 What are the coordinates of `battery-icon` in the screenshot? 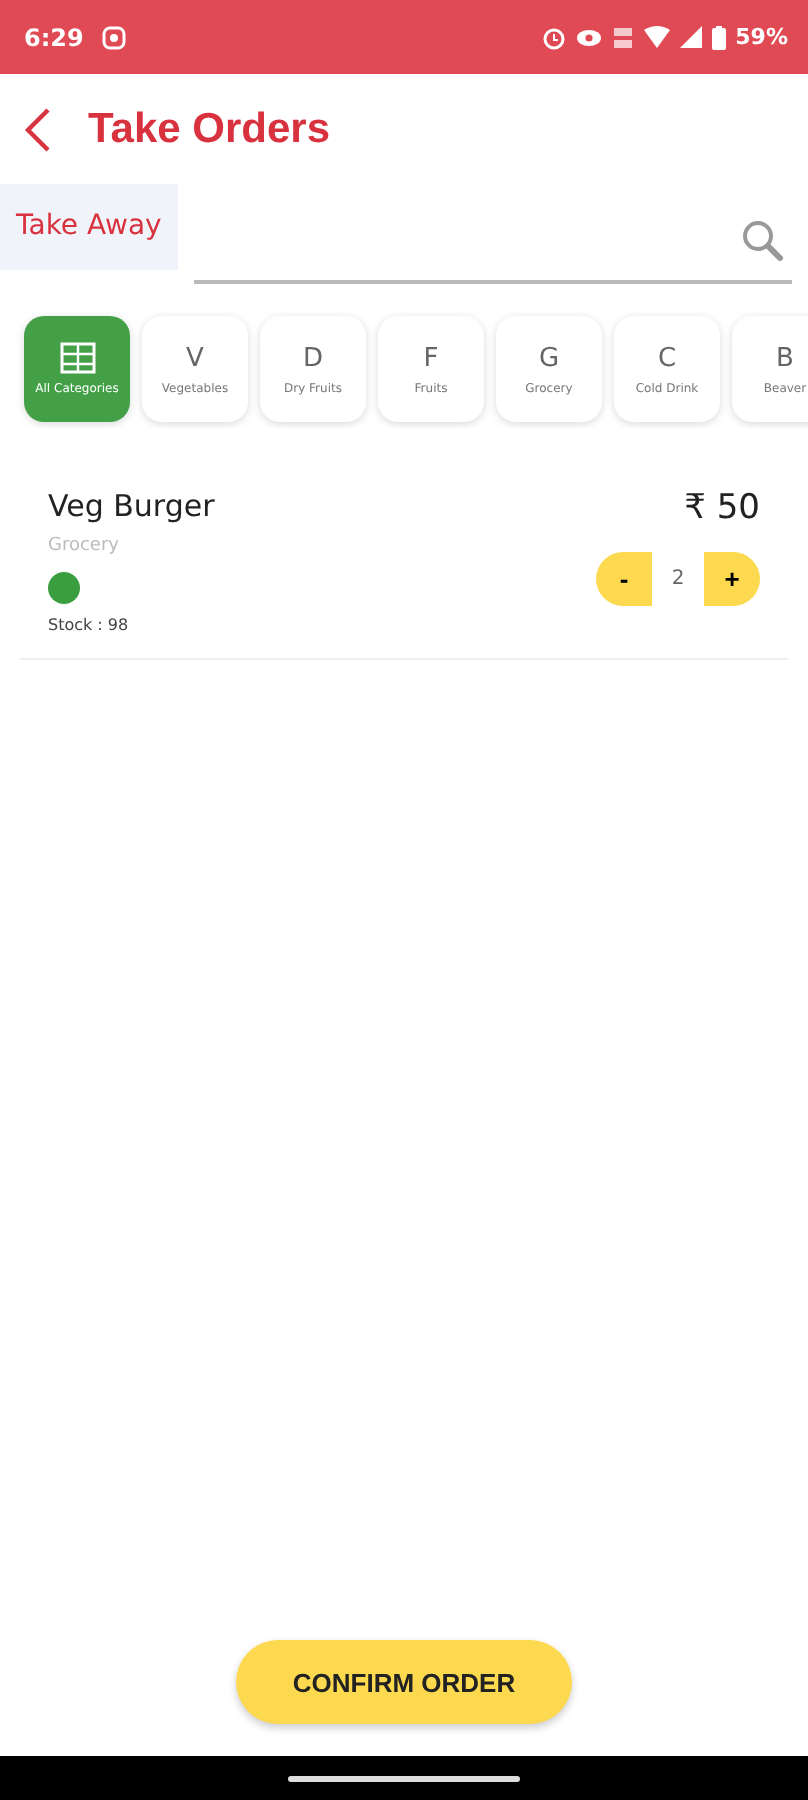 It's located at (718, 37).